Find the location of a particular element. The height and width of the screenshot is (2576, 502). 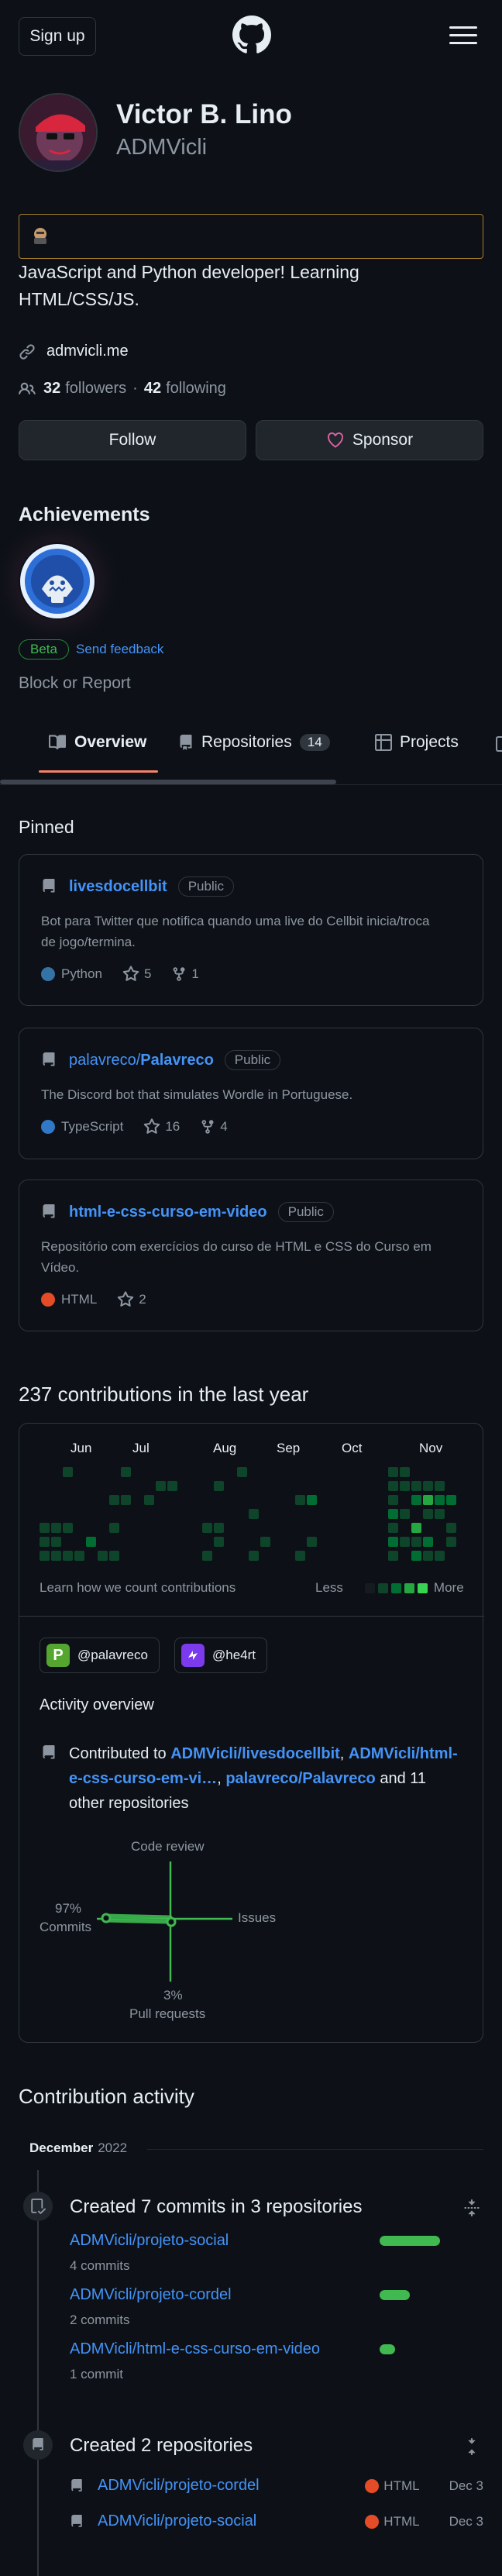

contributed-repo-3: palavreco/Palavreco is located at coordinates (300, 1778).